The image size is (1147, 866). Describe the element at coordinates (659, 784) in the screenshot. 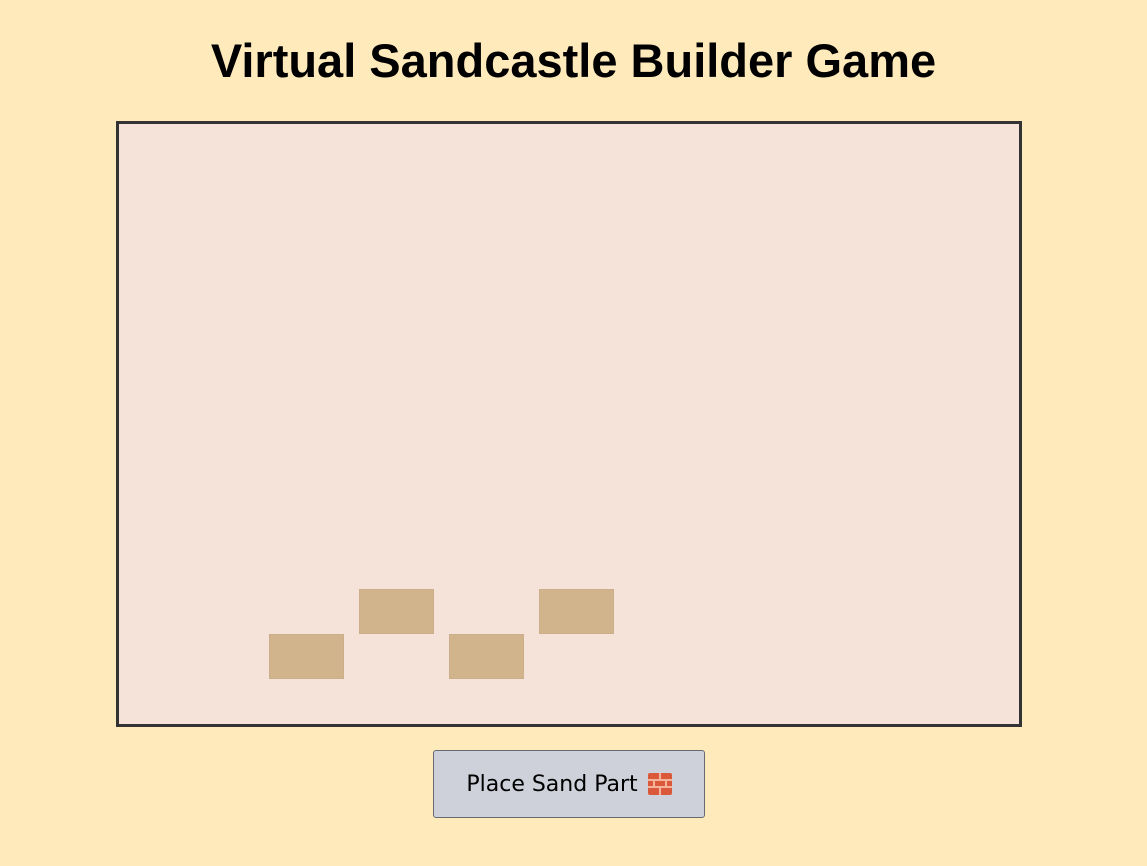

I see `brick-icon` at that location.